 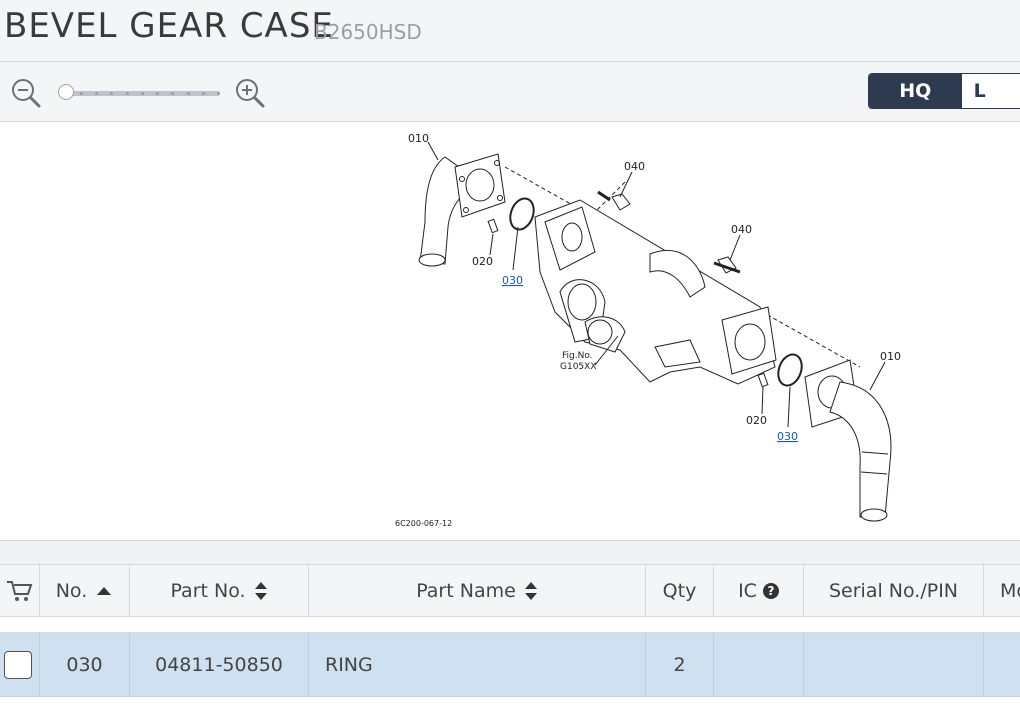 I want to click on column-more: Mo, so click(x=1002, y=591).